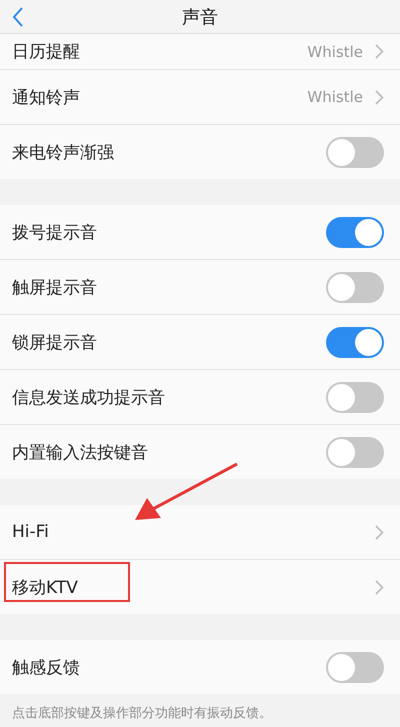 The width and height of the screenshot is (400, 727). I want to click on back-icon, so click(18, 17).